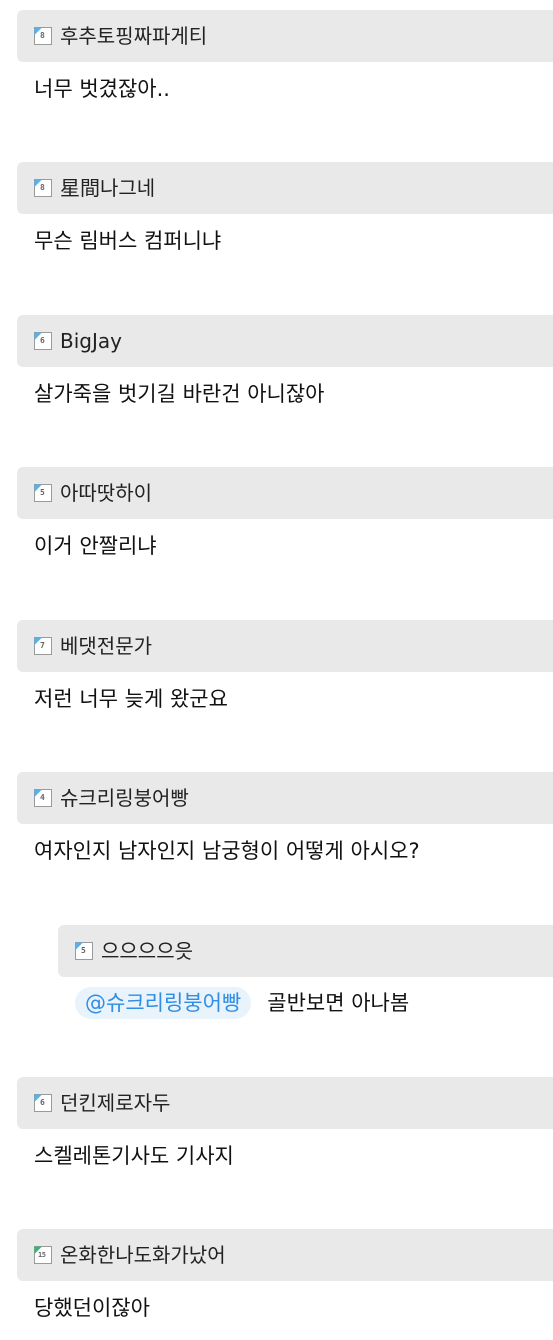 The image size is (553, 1340). What do you see at coordinates (115, 1103) in the screenshot?
I see `comment-author: 던킨제로자두` at bounding box center [115, 1103].